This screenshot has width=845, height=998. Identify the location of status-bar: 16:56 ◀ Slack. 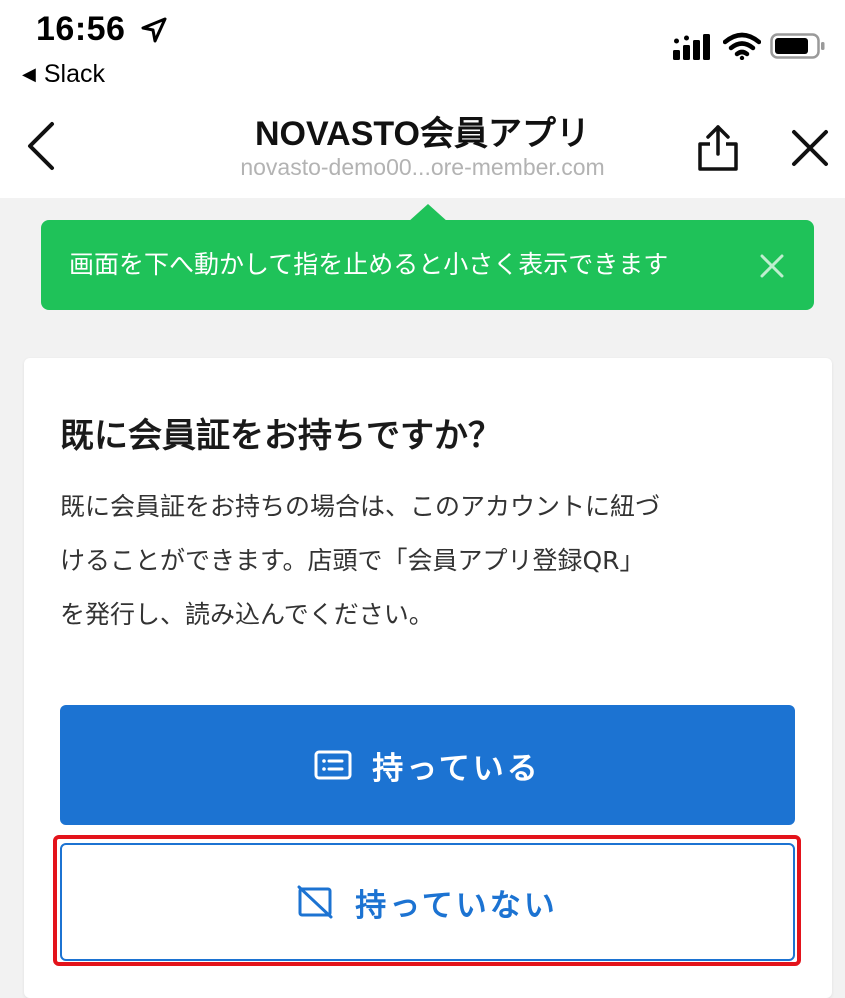
(422, 48).